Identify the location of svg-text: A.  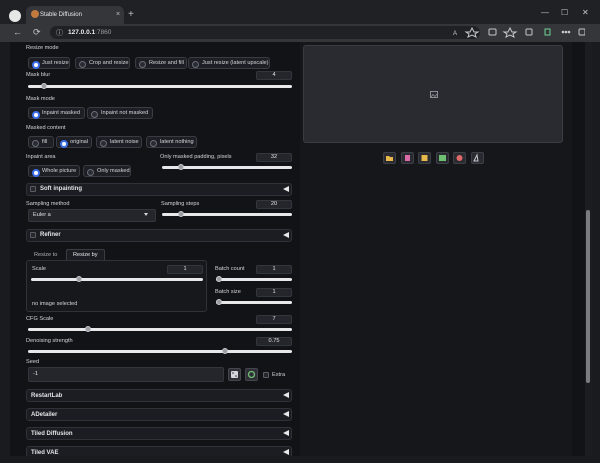
(455, 34).